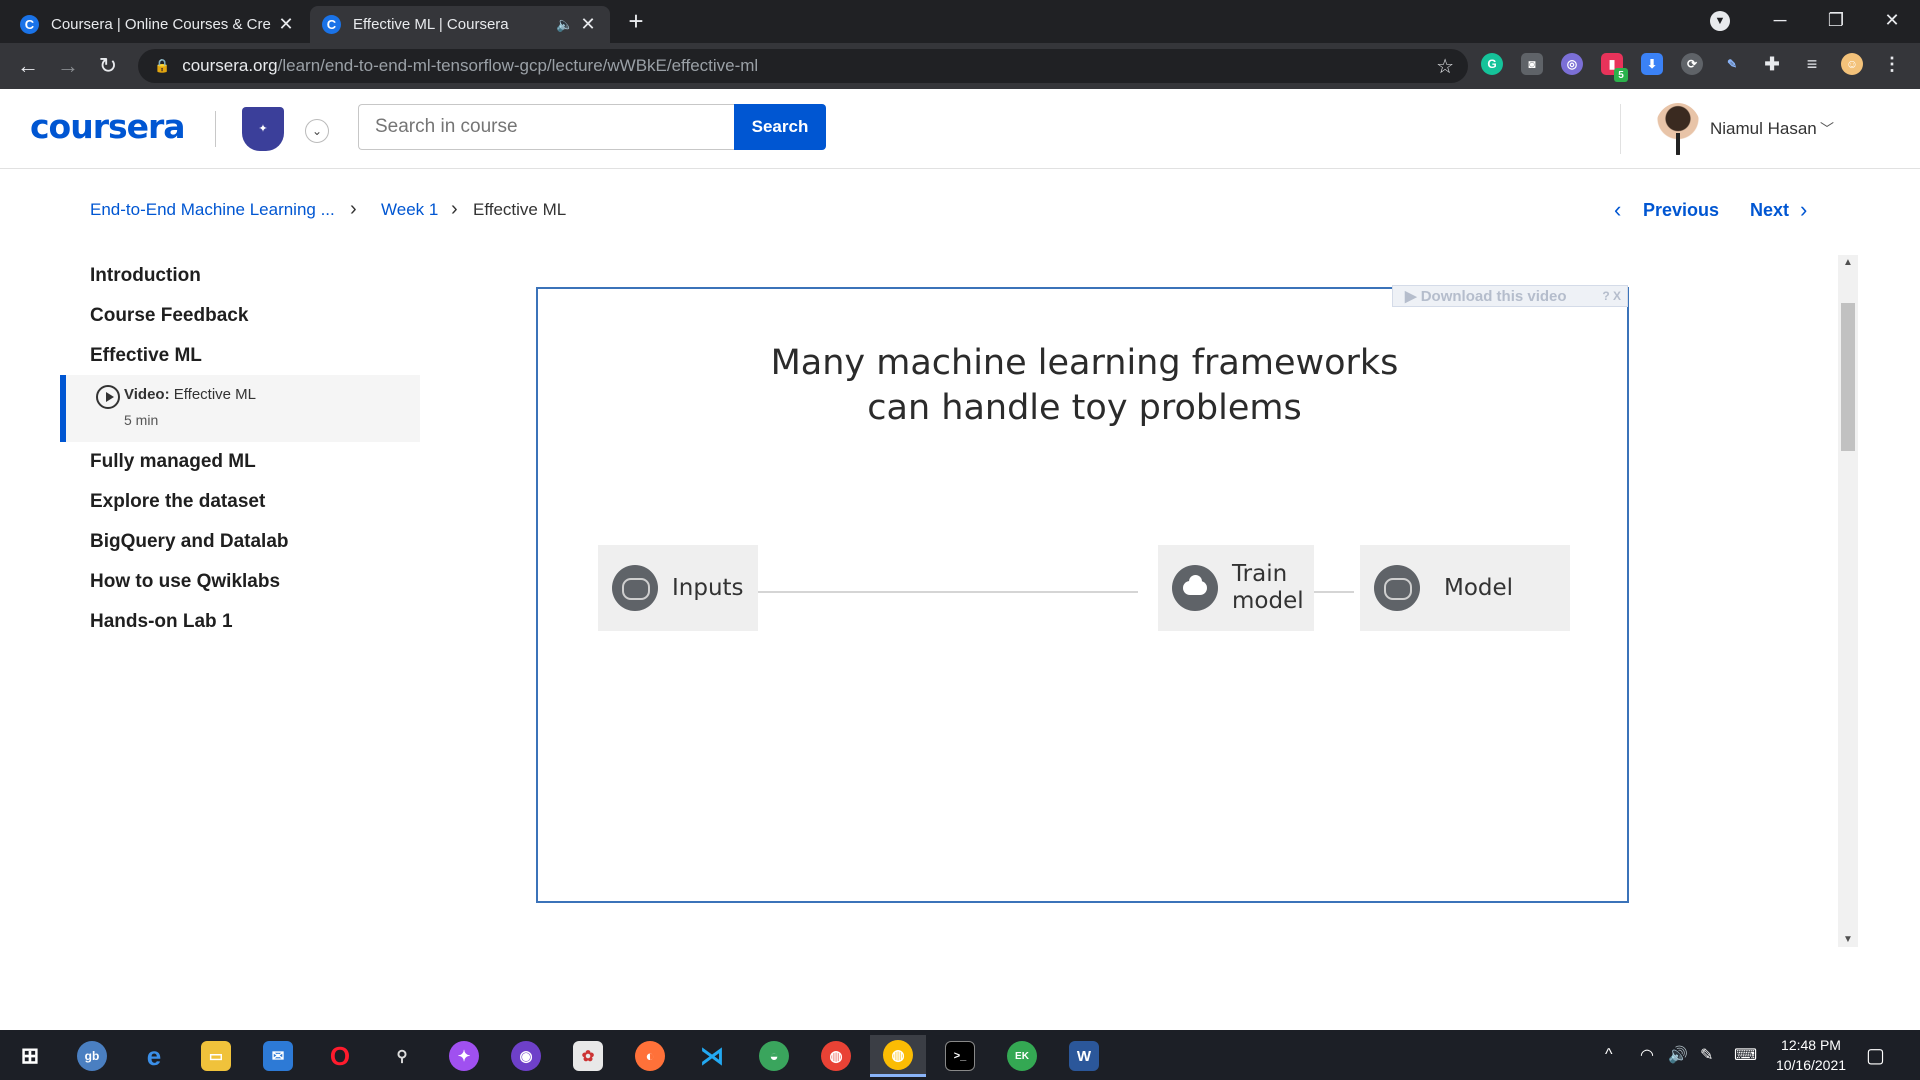  What do you see at coordinates (162, 66) in the screenshot?
I see `lock-icon: 🔒` at bounding box center [162, 66].